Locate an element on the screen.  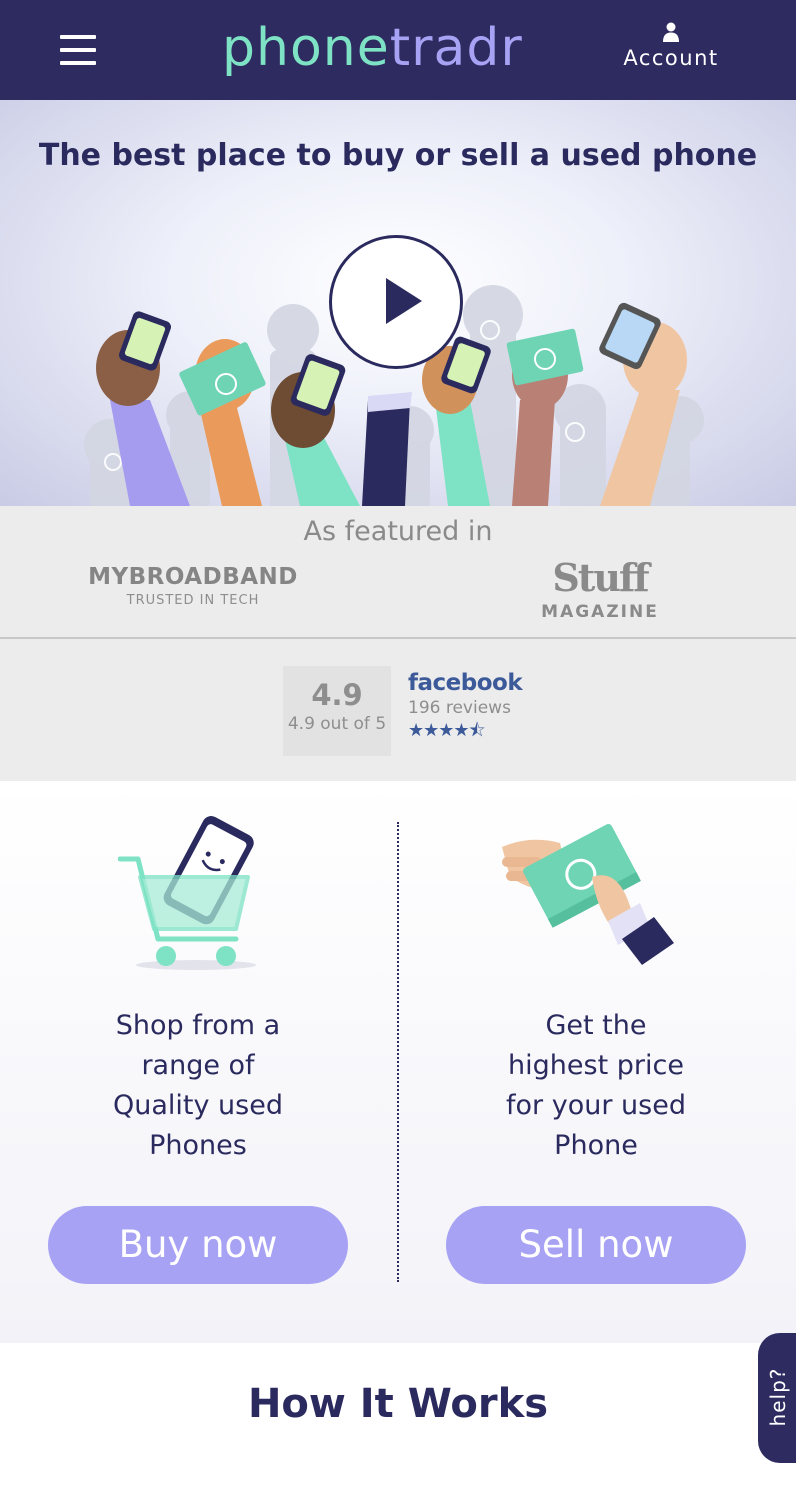
star-rating: ★★★★⯪ is located at coordinates (447, 730).